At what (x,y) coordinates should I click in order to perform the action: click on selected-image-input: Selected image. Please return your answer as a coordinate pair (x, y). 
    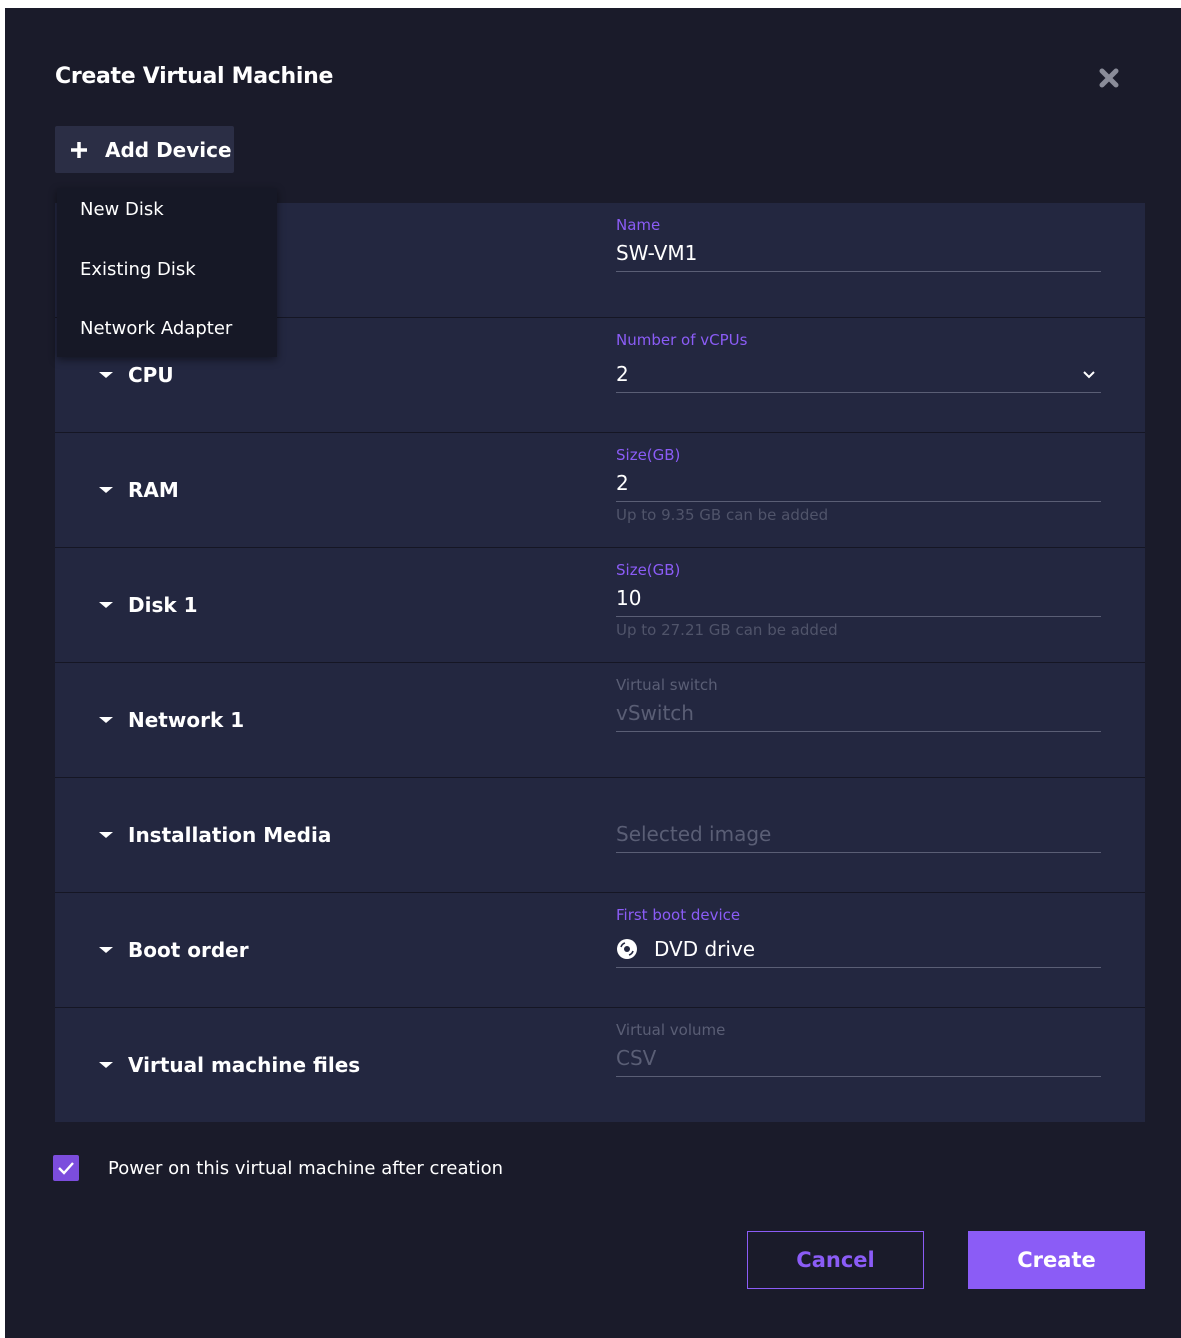
    Looking at the image, I should click on (858, 834).